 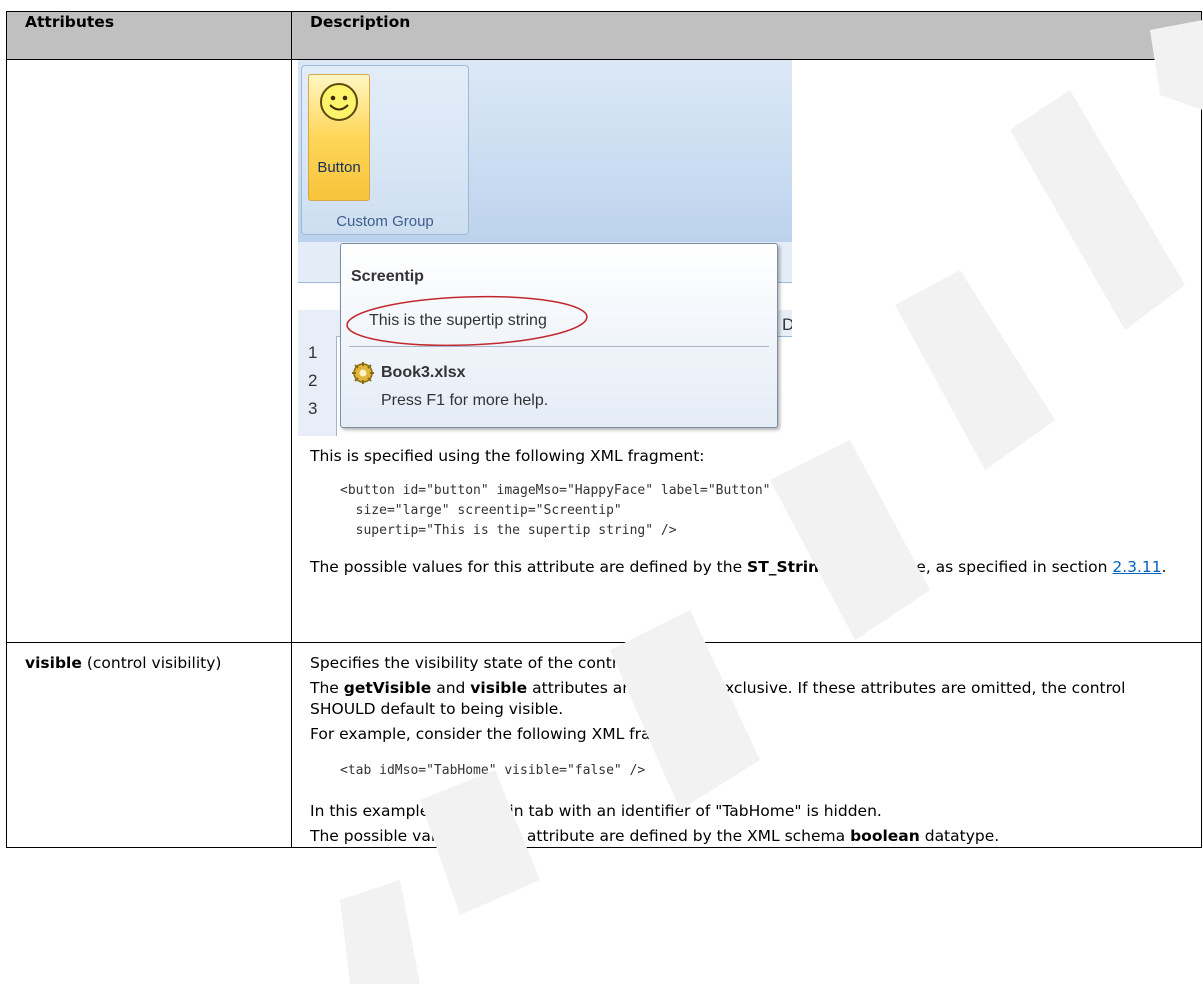 I want to click on attribute-name: visible, so click(x=53, y=663).